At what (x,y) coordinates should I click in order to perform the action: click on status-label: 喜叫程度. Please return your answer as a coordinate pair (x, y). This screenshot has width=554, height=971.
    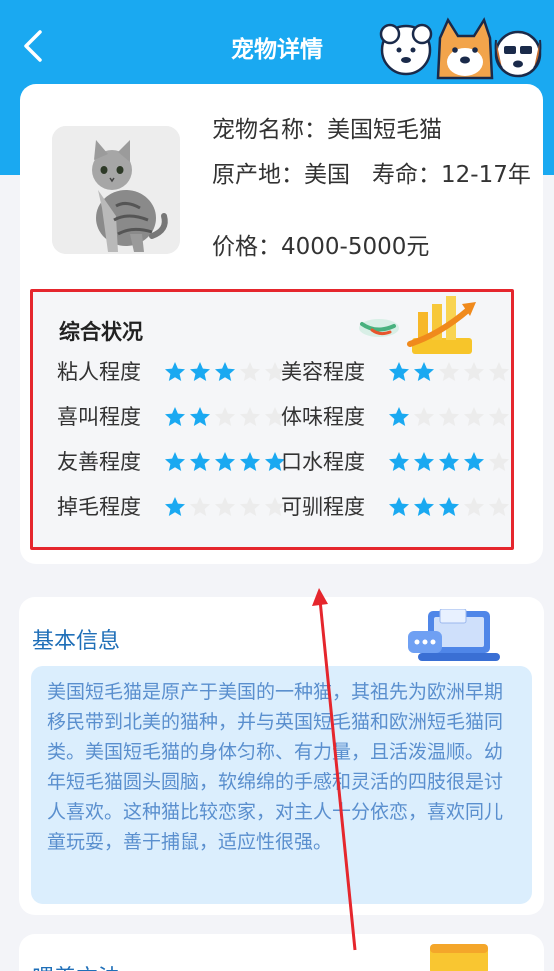
    Looking at the image, I should click on (99, 417).